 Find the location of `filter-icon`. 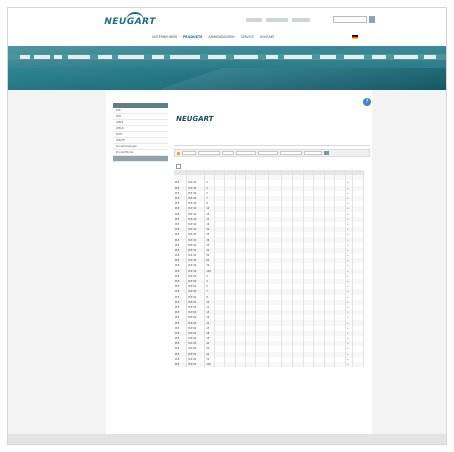

filter-icon is located at coordinates (178, 153).